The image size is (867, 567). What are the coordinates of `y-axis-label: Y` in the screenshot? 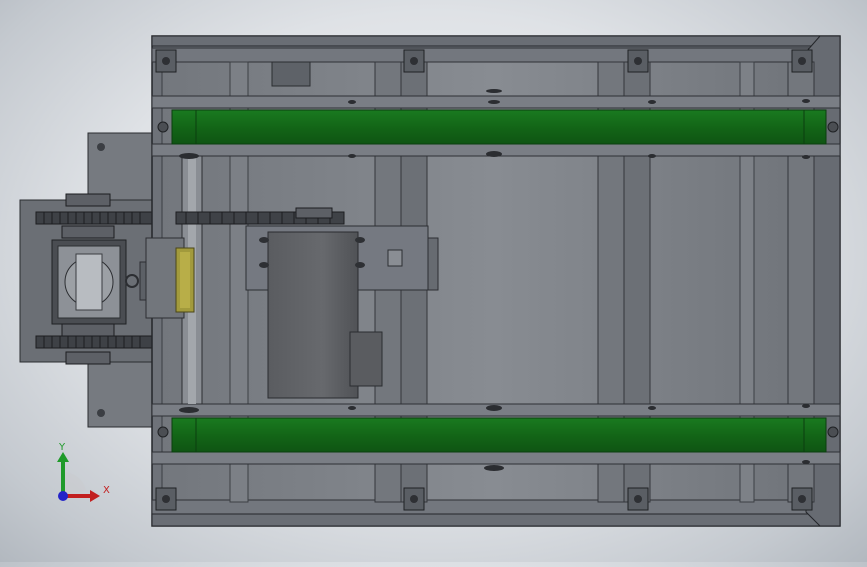 It's located at (62, 447).